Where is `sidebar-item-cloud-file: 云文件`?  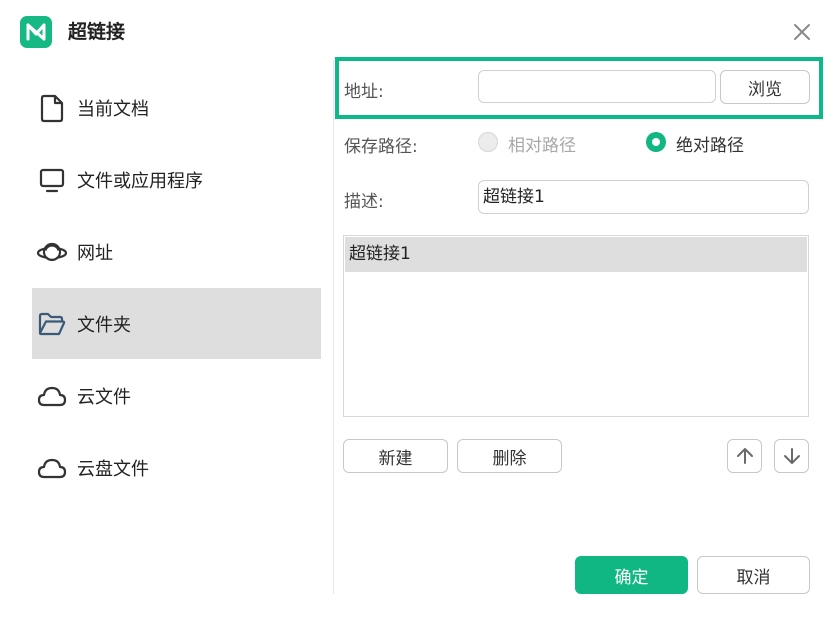
sidebar-item-cloud-file: 云文件 is located at coordinates (176, 395).